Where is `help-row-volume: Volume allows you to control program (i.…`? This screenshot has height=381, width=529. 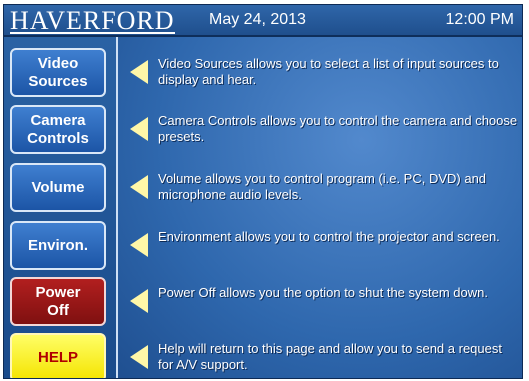 help-row-volume: Volume allows you to control program (i.… is located at coordinates (320, 187).